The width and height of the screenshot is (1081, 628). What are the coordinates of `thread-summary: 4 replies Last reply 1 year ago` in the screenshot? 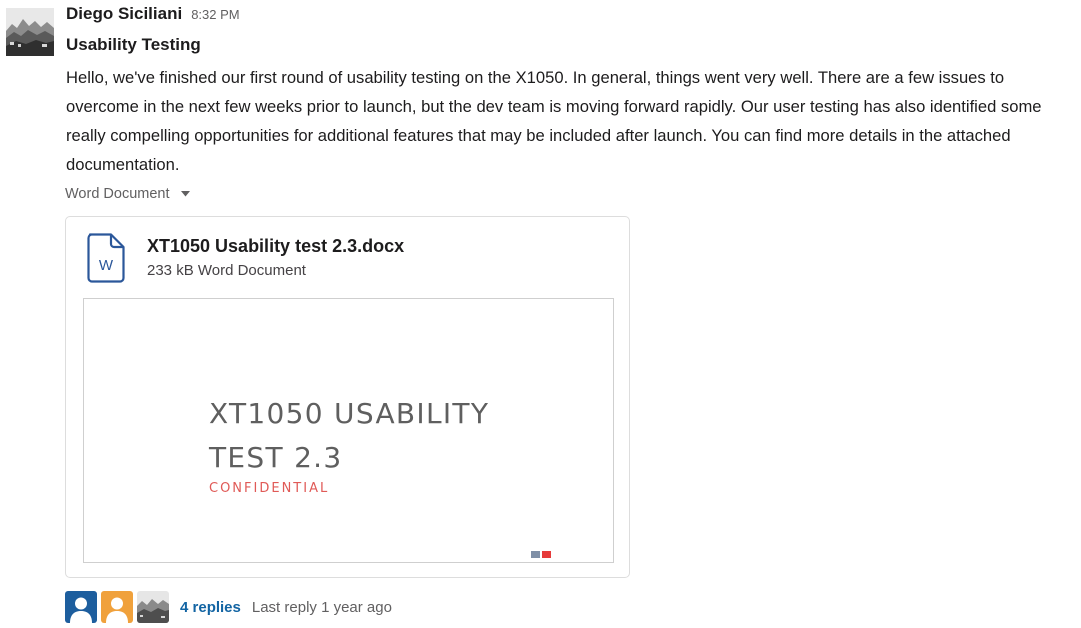 It's located at (228, 607).